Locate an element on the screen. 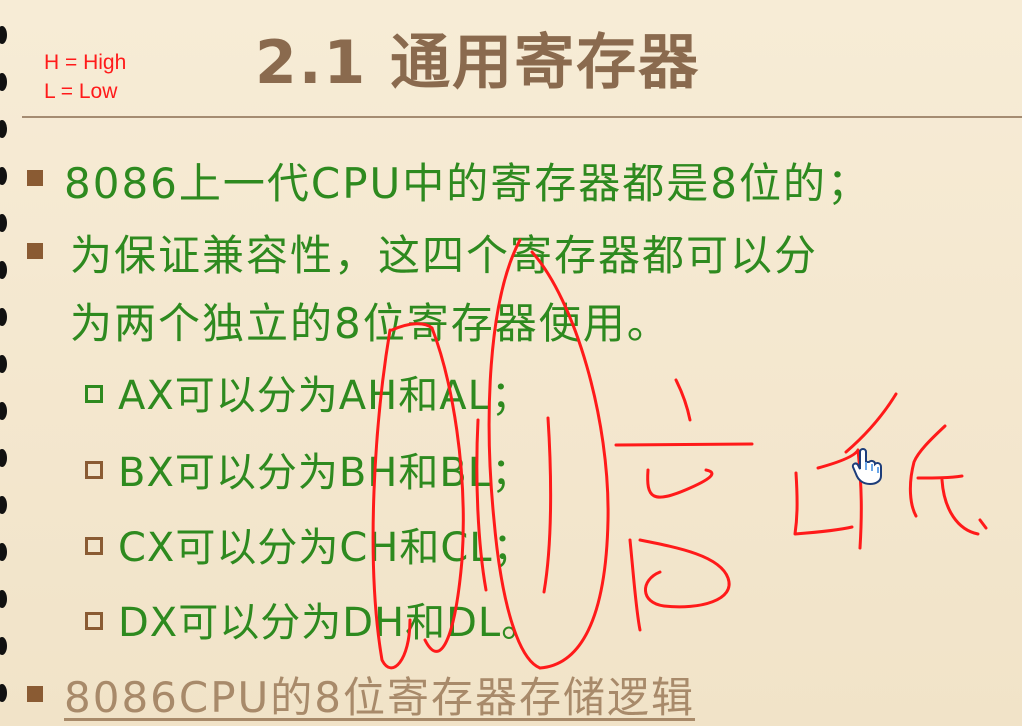 The width and height of the screenshot is (1022, 726). point-2-line-1: 为保证兼容性，这四个寄存器都可以分 is located at coordinates (444, 255).